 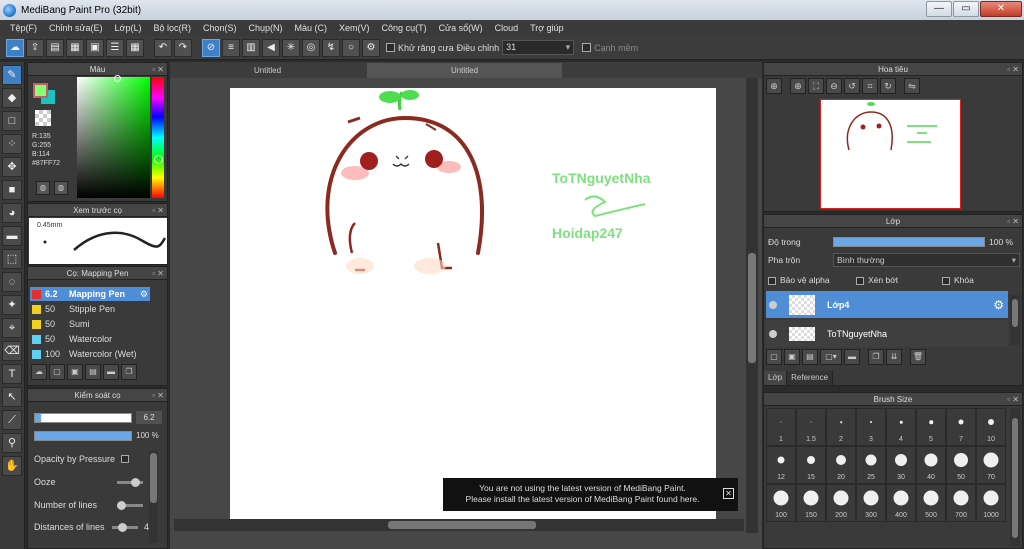 What do you see at coordinates (792, 357) in the screenshot?
I see `new-halftone-layer-icon: ▣` at bounding box center [792, 357].